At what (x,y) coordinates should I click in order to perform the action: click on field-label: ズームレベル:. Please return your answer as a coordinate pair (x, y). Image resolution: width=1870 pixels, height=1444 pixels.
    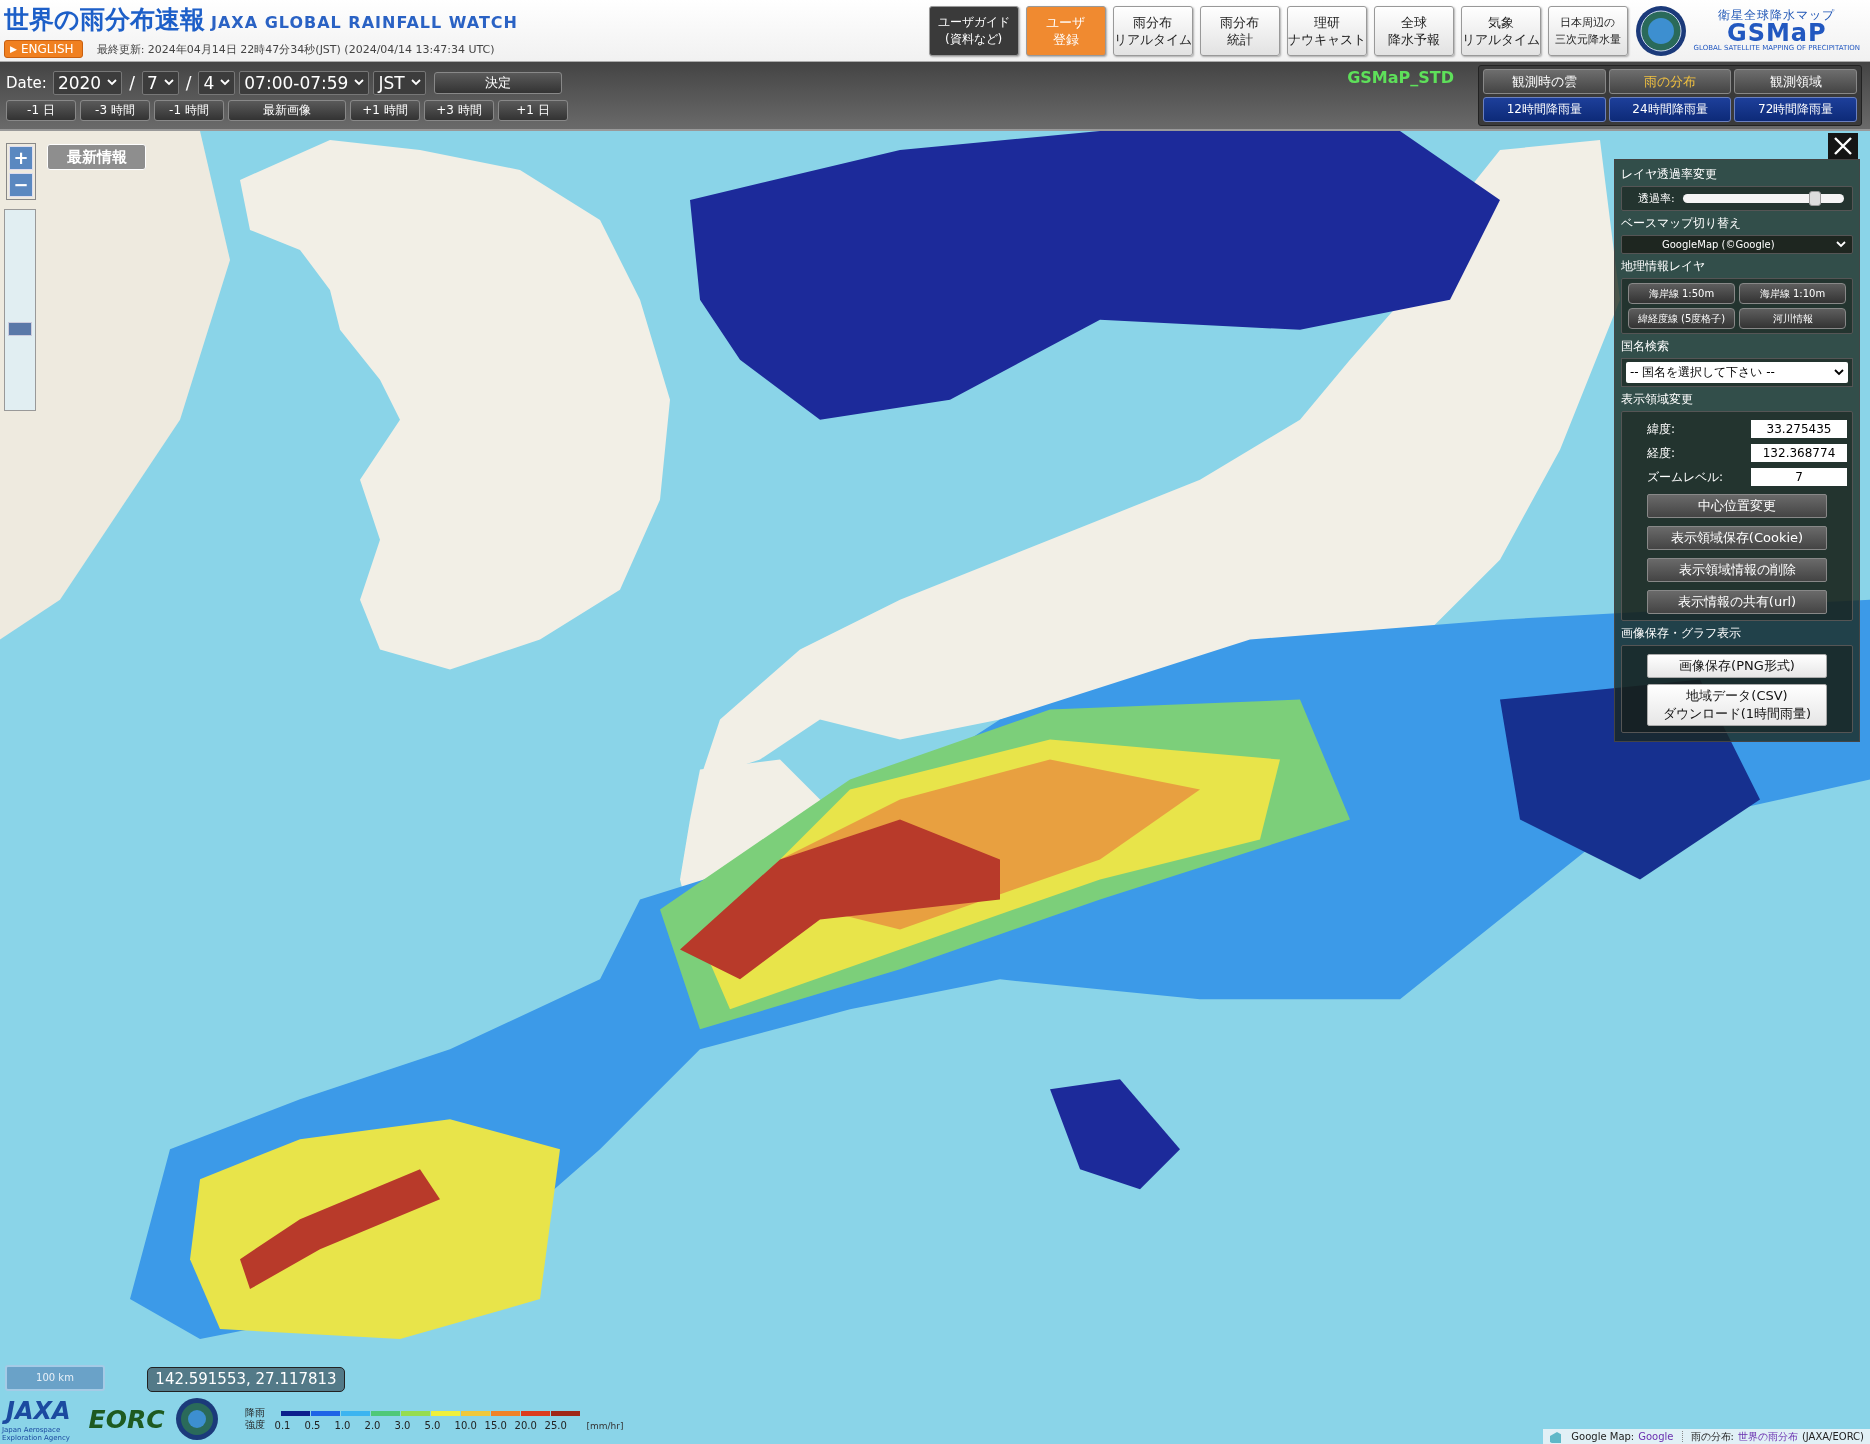
    Looking at the image, I should click on (1685, 477).